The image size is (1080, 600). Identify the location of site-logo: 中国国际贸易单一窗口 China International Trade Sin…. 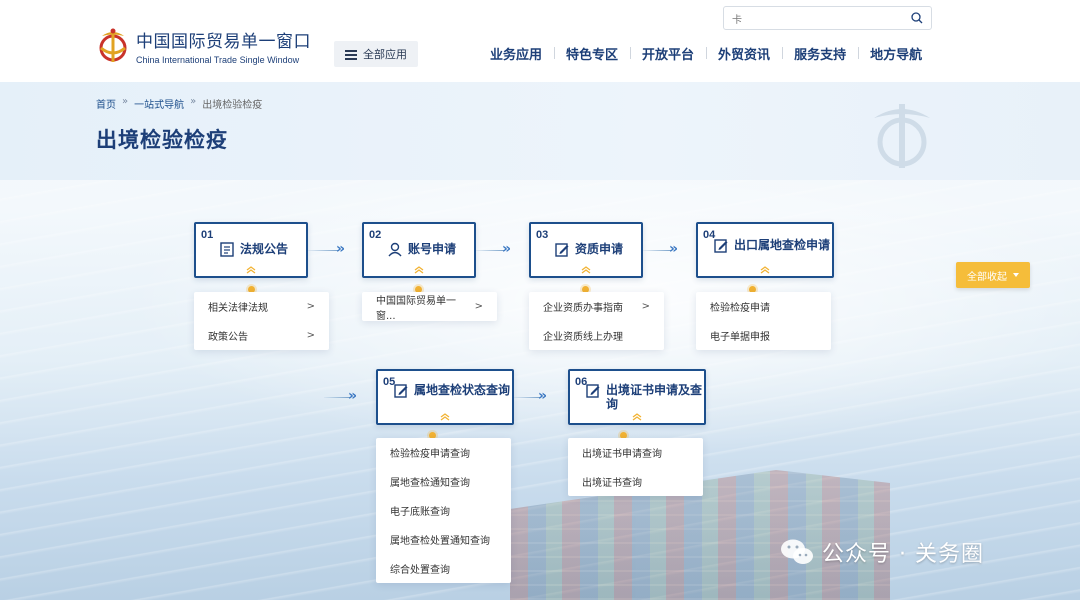
(203, 46).